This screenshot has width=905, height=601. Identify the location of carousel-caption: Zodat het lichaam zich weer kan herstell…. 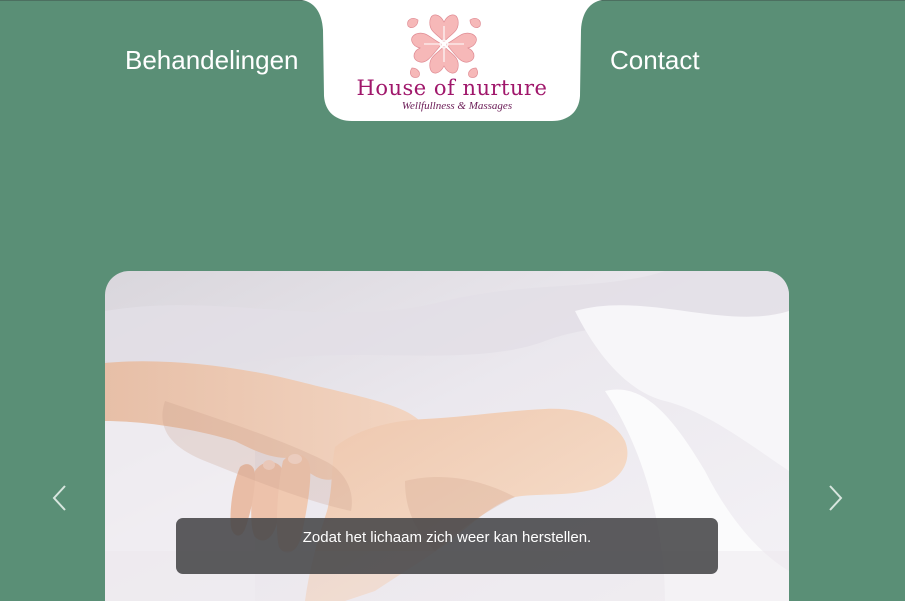
(447, 546).